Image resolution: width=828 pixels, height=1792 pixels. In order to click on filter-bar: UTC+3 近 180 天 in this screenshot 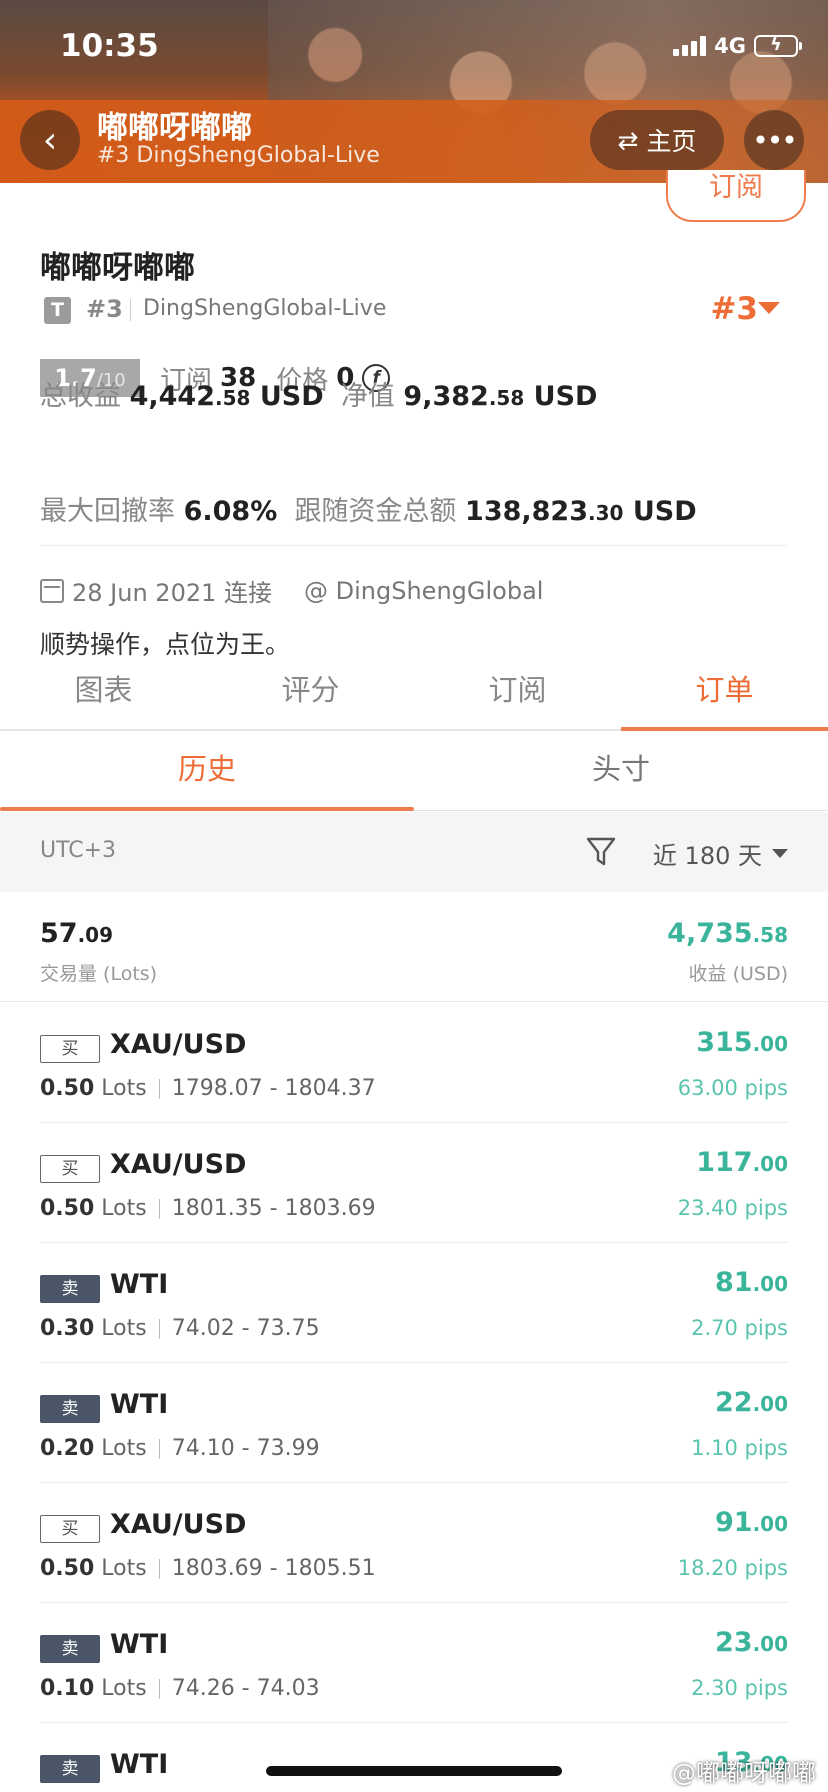, I will do `click(414, 852)`.